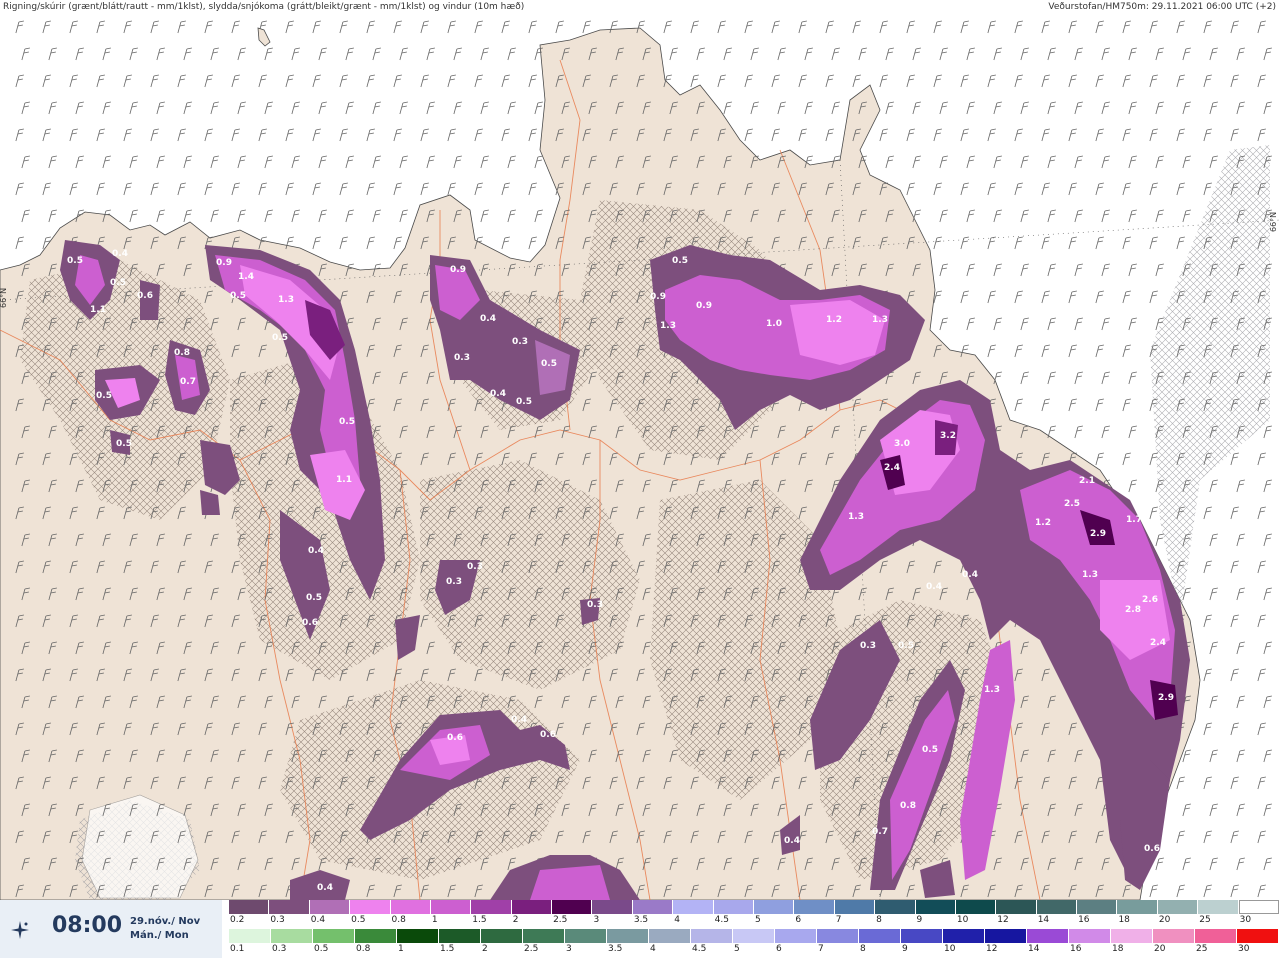  Describe the element at coordinates (1072, 504) in the screenshot. I see `precip-value-label: 2.5` at that location.